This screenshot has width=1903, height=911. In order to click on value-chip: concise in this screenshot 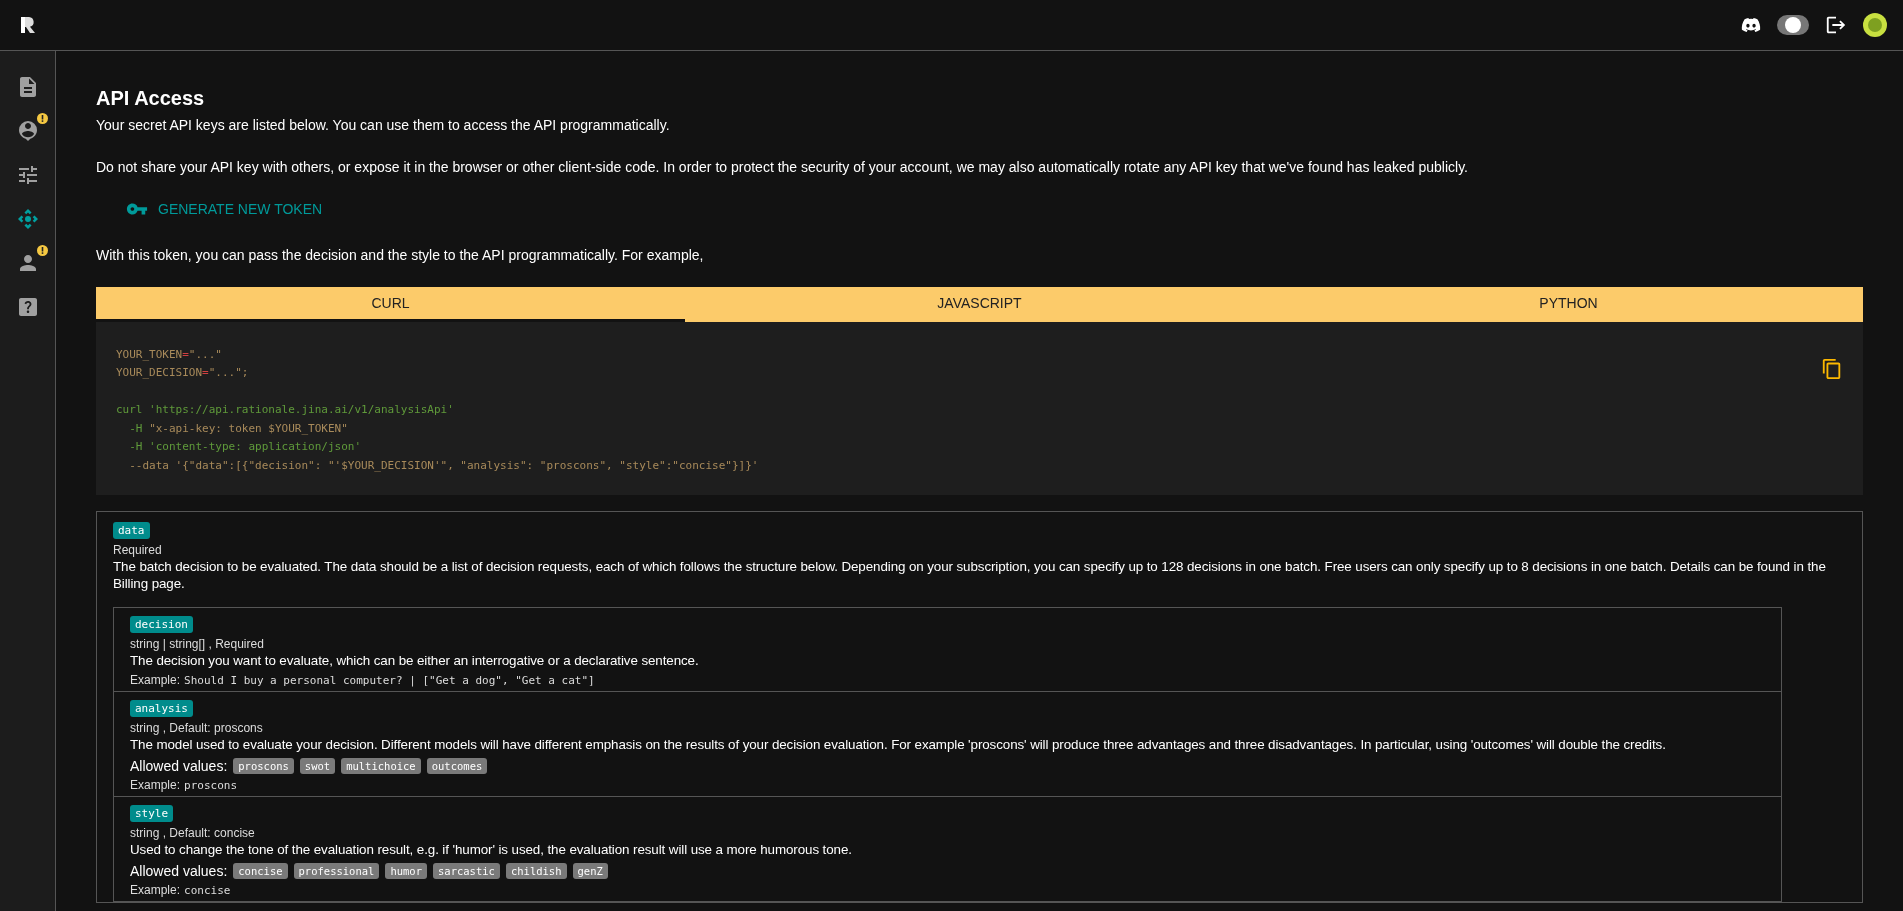, I will do `click(260, 870)`.